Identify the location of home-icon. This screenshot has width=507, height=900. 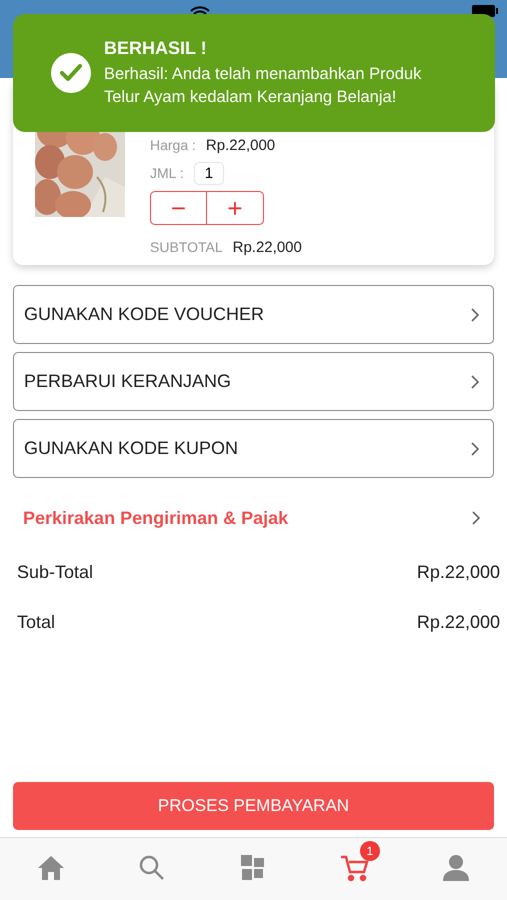
(51, 868).